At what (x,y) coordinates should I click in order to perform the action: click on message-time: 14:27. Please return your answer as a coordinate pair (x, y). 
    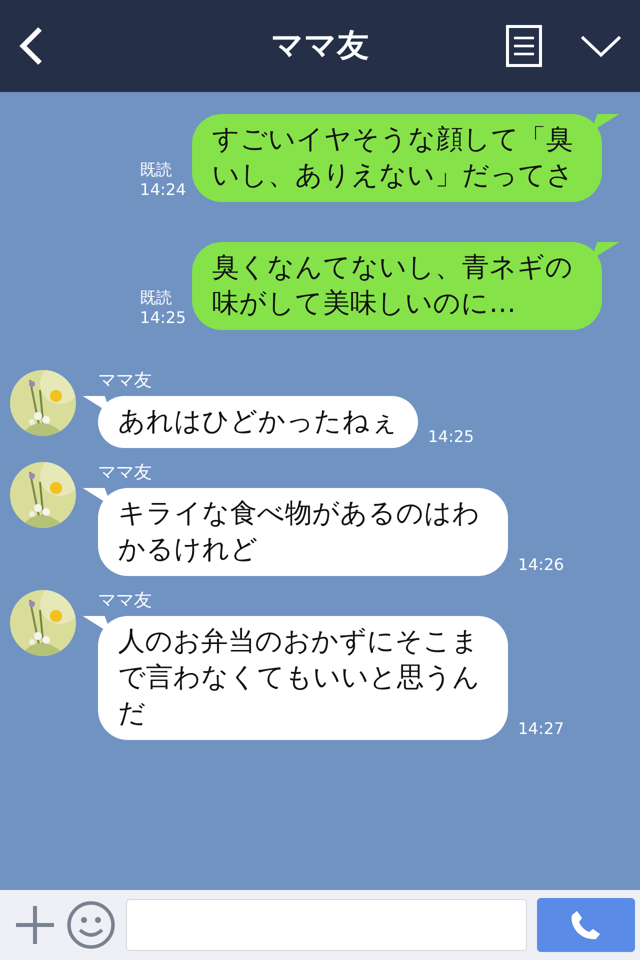
    Looking at the image, I should click on (541, 728).